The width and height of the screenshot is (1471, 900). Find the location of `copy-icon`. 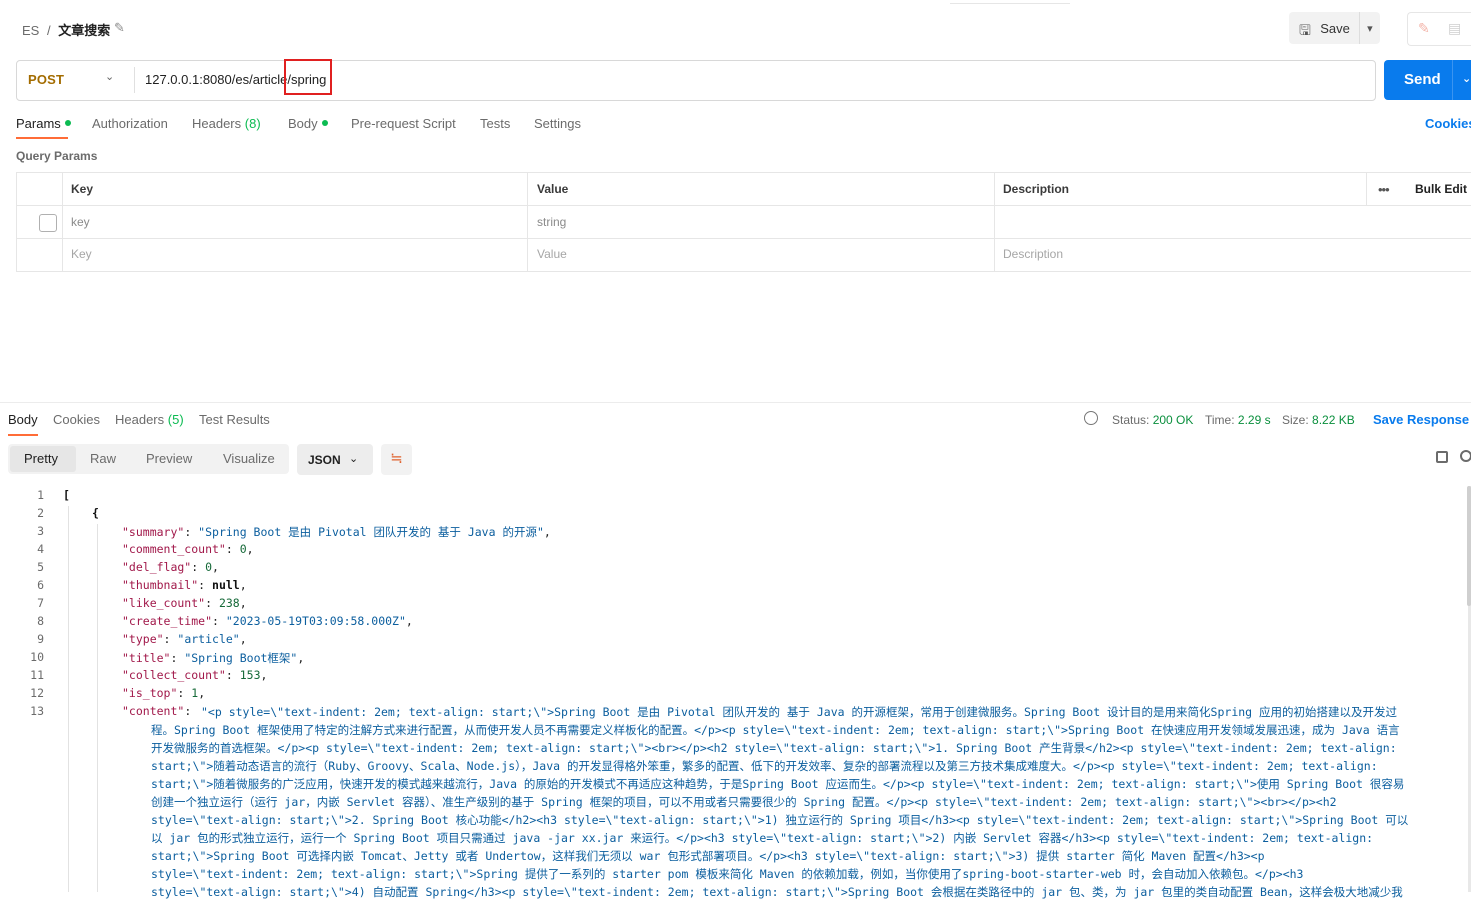

copy-icon is located at coordinates (1442, 457).